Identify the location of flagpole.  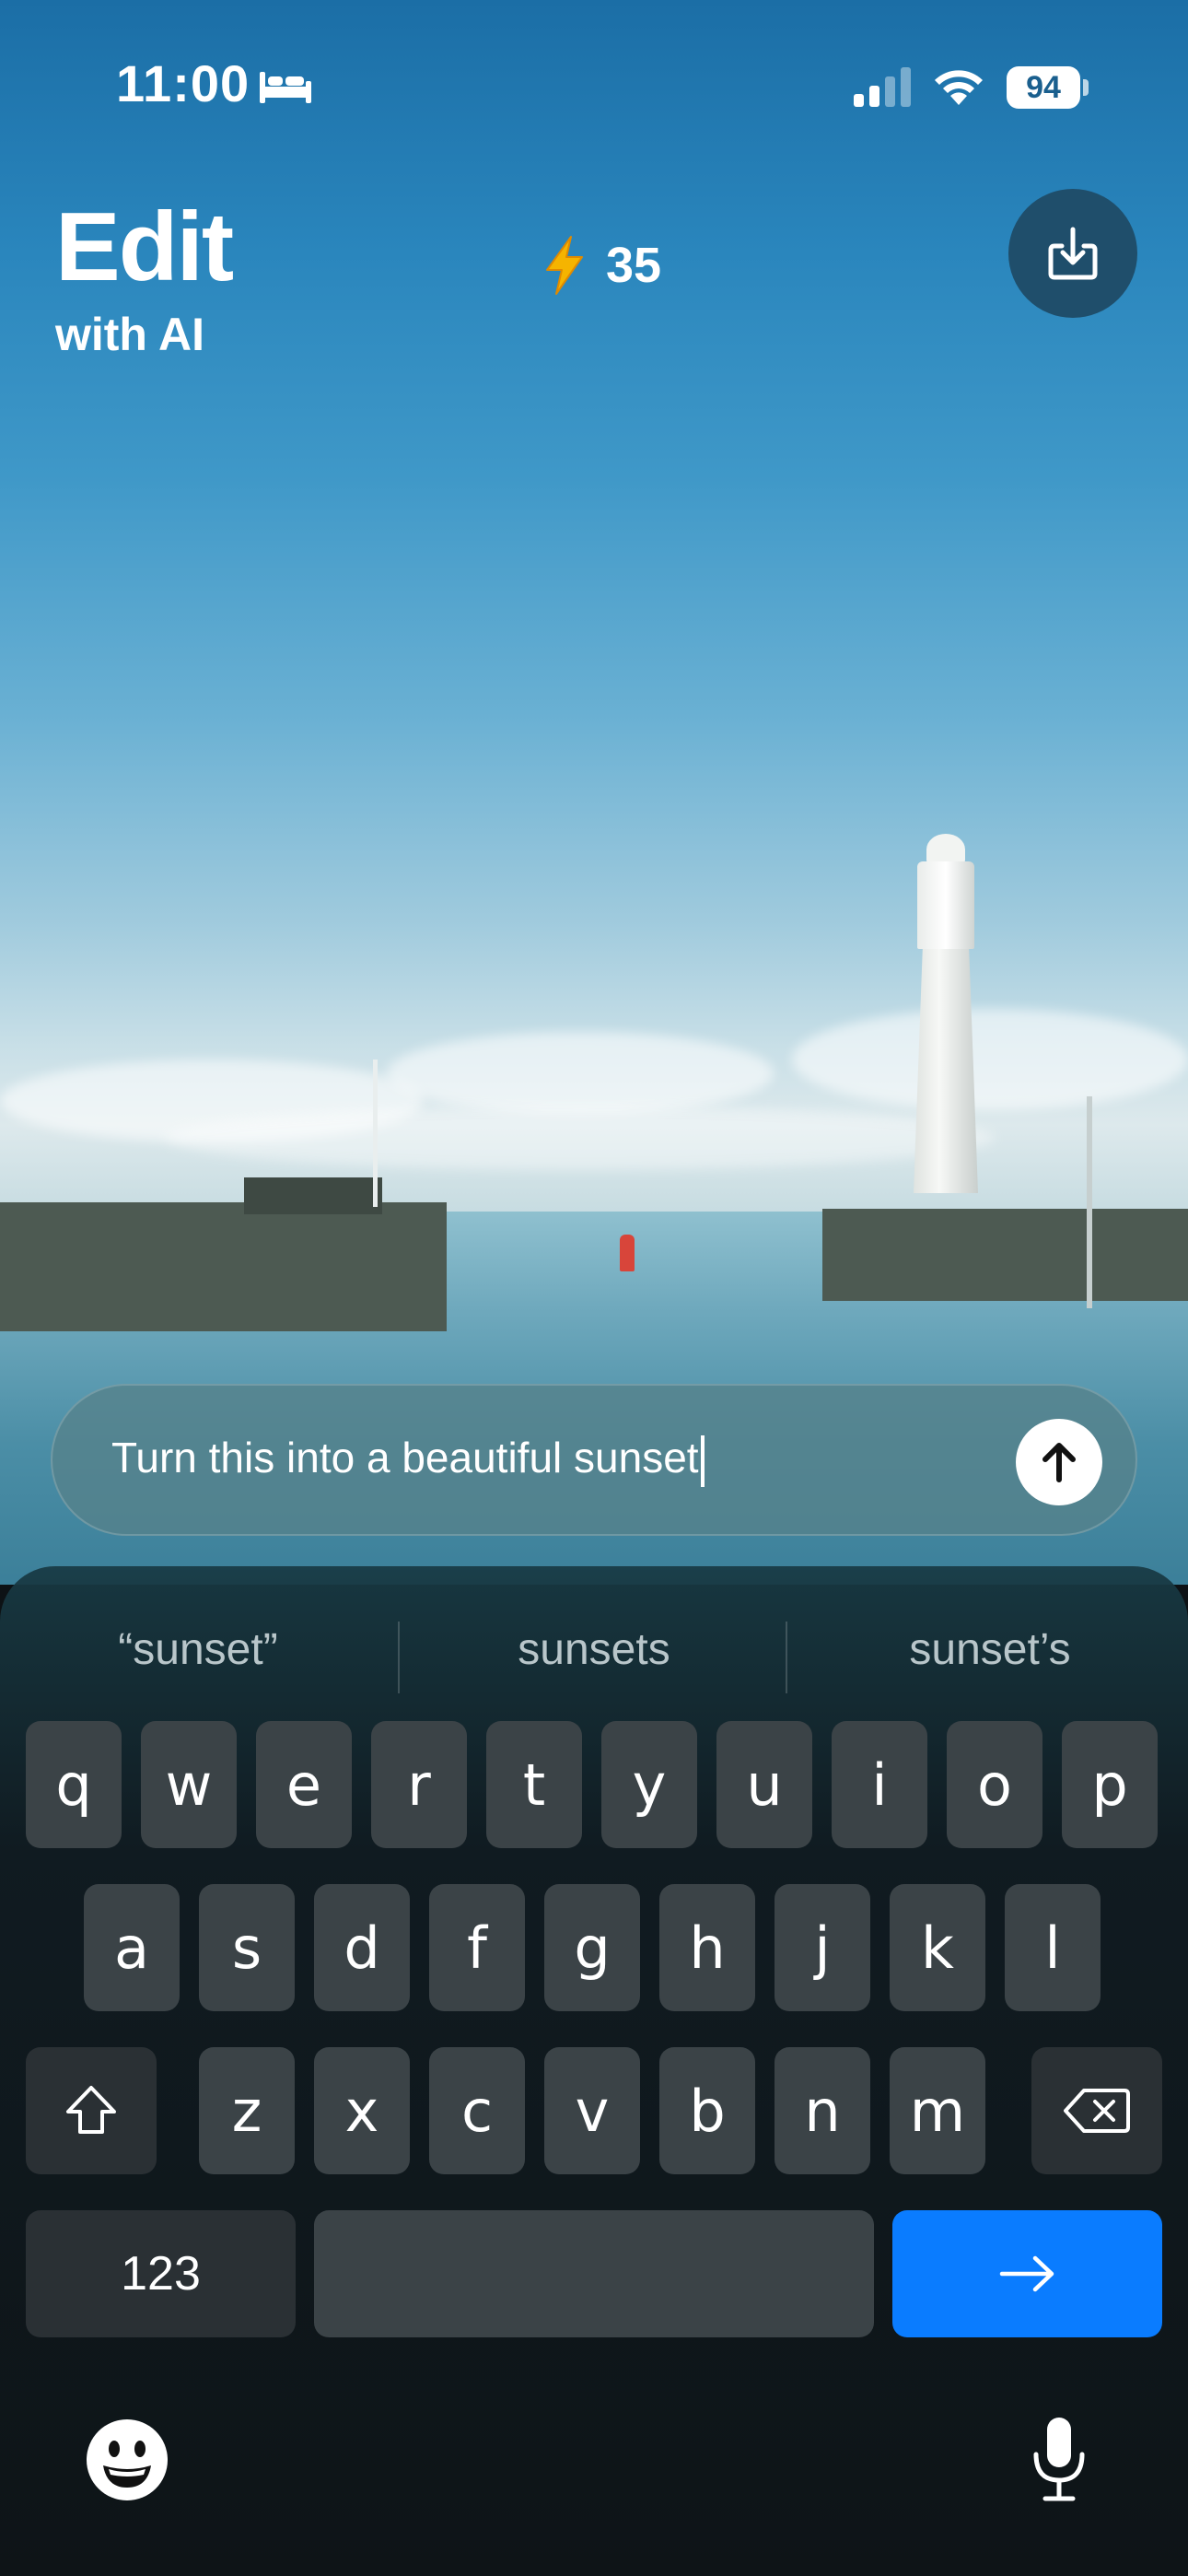
(375, 1133).